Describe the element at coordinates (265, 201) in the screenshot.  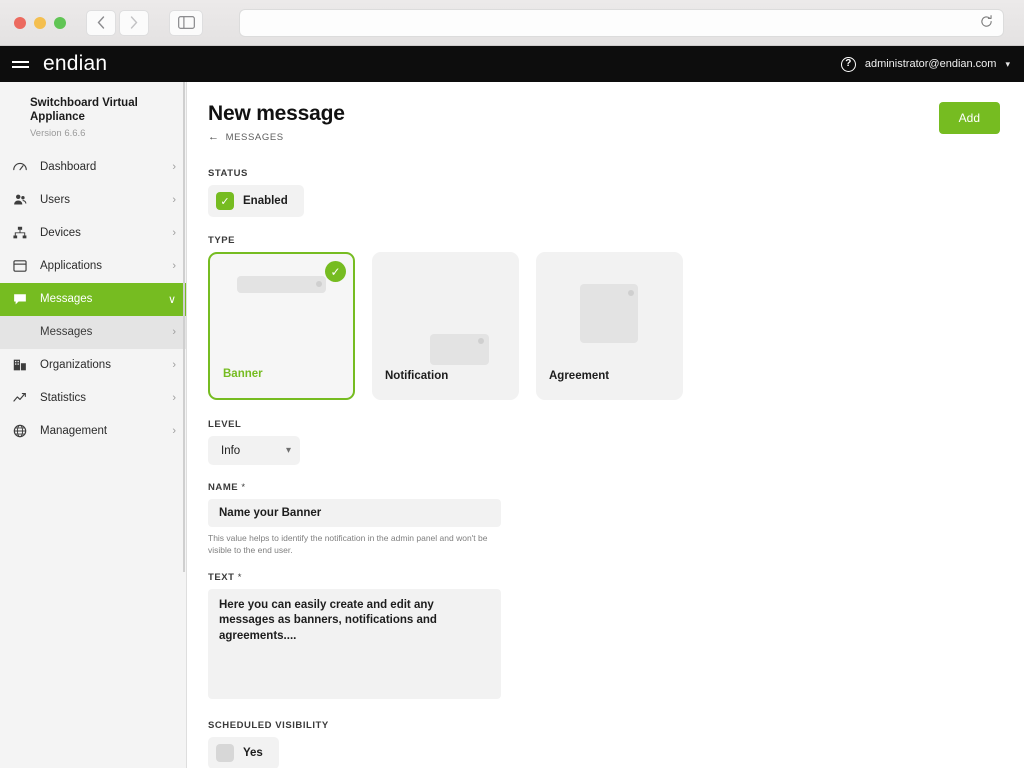
I see `status-value: Enabled` at that location.